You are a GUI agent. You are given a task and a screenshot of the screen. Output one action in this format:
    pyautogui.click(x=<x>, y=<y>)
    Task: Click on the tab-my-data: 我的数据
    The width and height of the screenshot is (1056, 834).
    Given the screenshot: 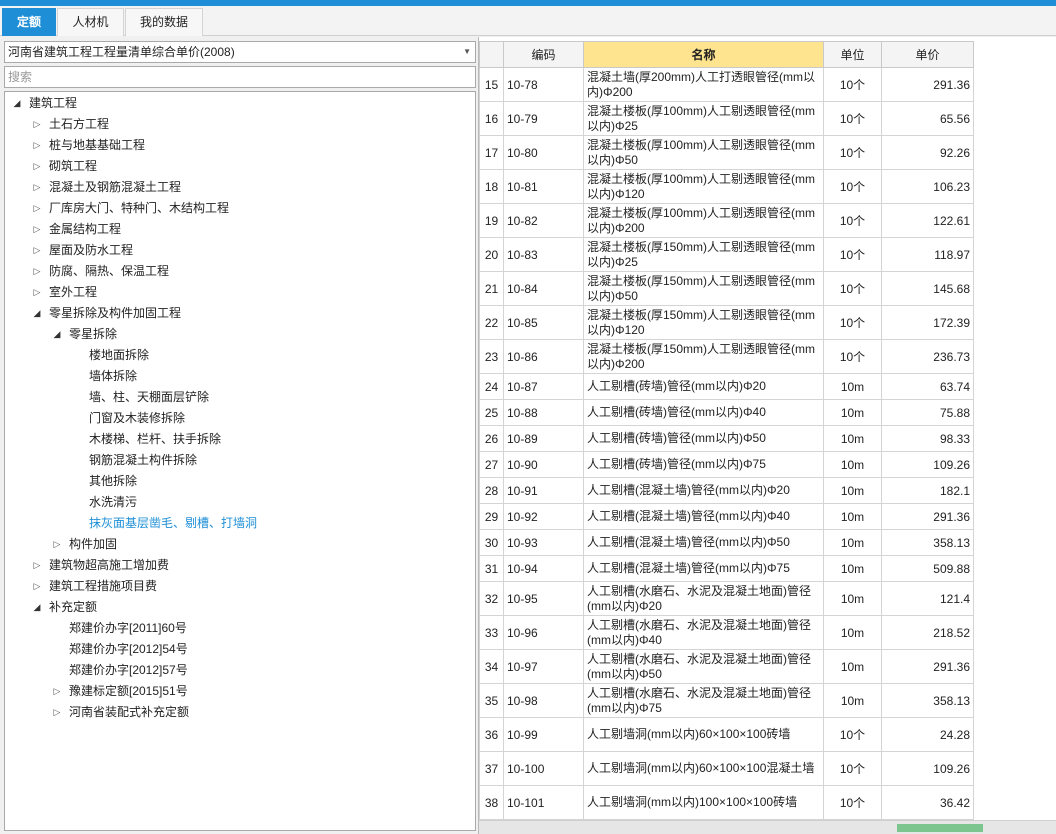 What is the action you would take?
    pyautogui.click(x=164, y=22)
    